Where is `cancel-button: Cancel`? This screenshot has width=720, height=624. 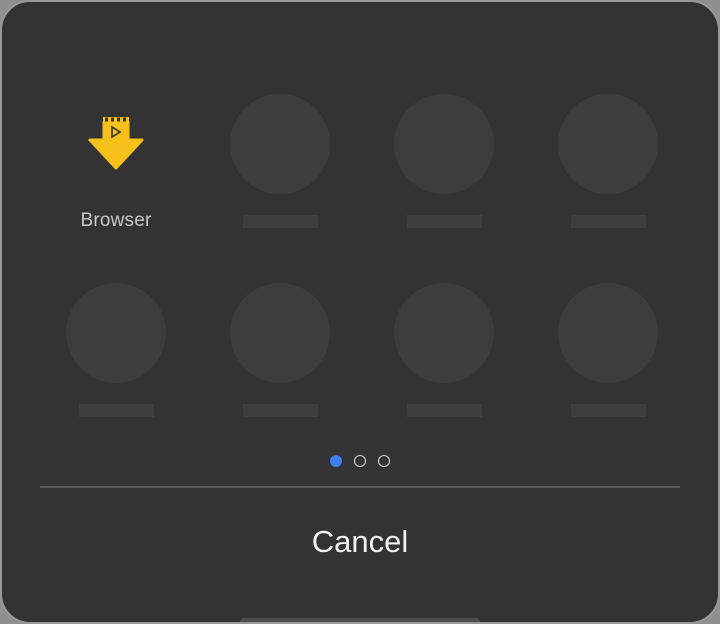
cancel-button: Cancel is located at coordinates (360, 542).